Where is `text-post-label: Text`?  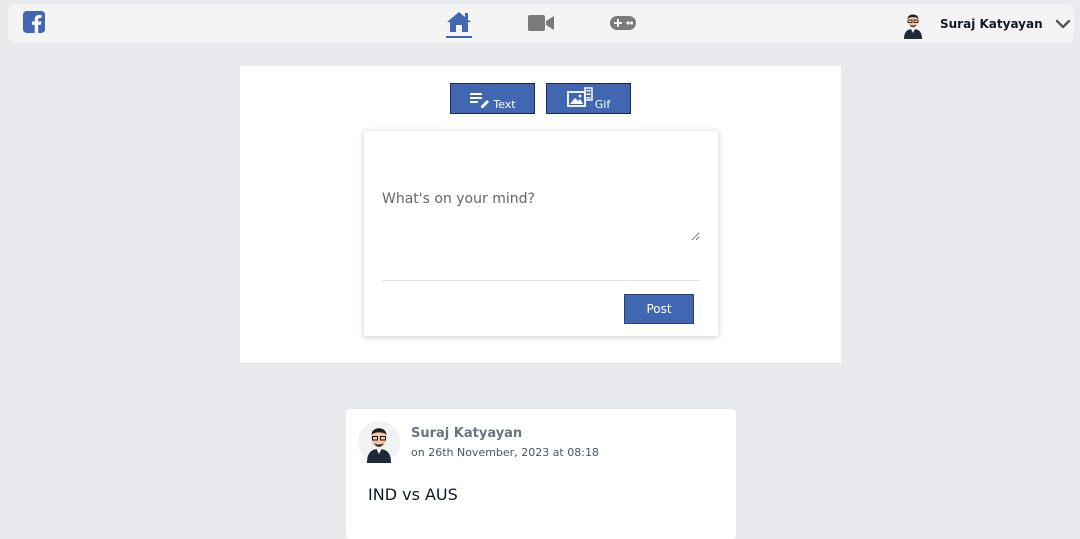 text-post-label: Text is located at coordinates (504, 104).